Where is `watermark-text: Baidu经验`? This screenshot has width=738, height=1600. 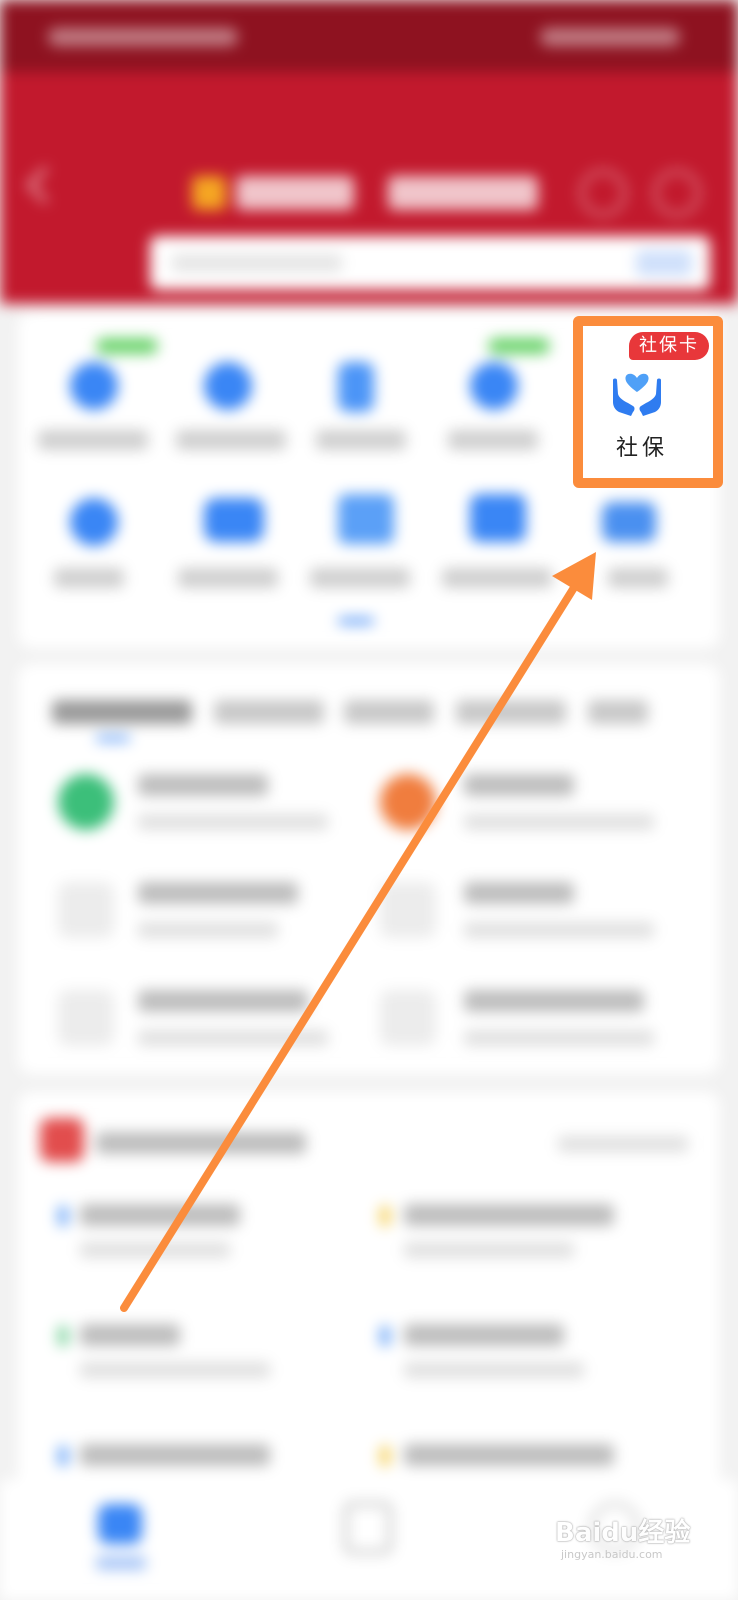 watermark-text: Baidu经验 is located at coordinates (623, 1533).